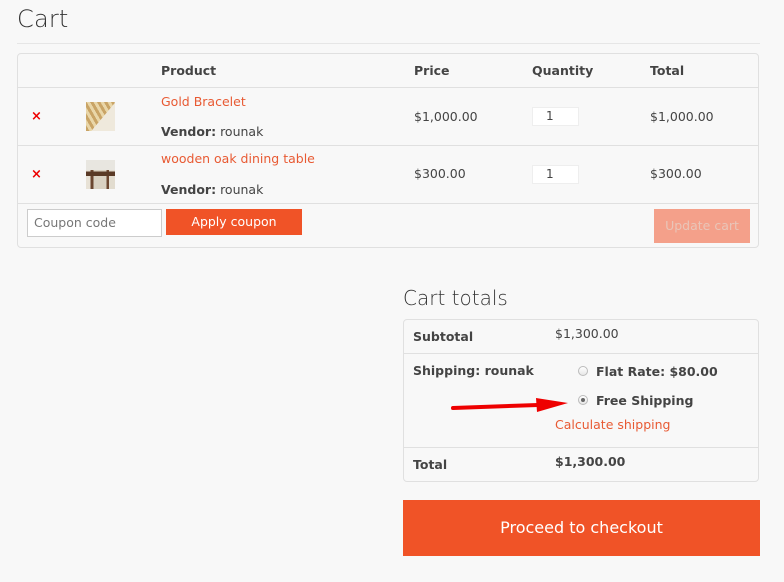 Image resolution: width=784 pixels, height=582 pixels. Describe the element at coordinates (563, 70) in the screenshot. I see `column-header-quantity: Quantity` at that location.